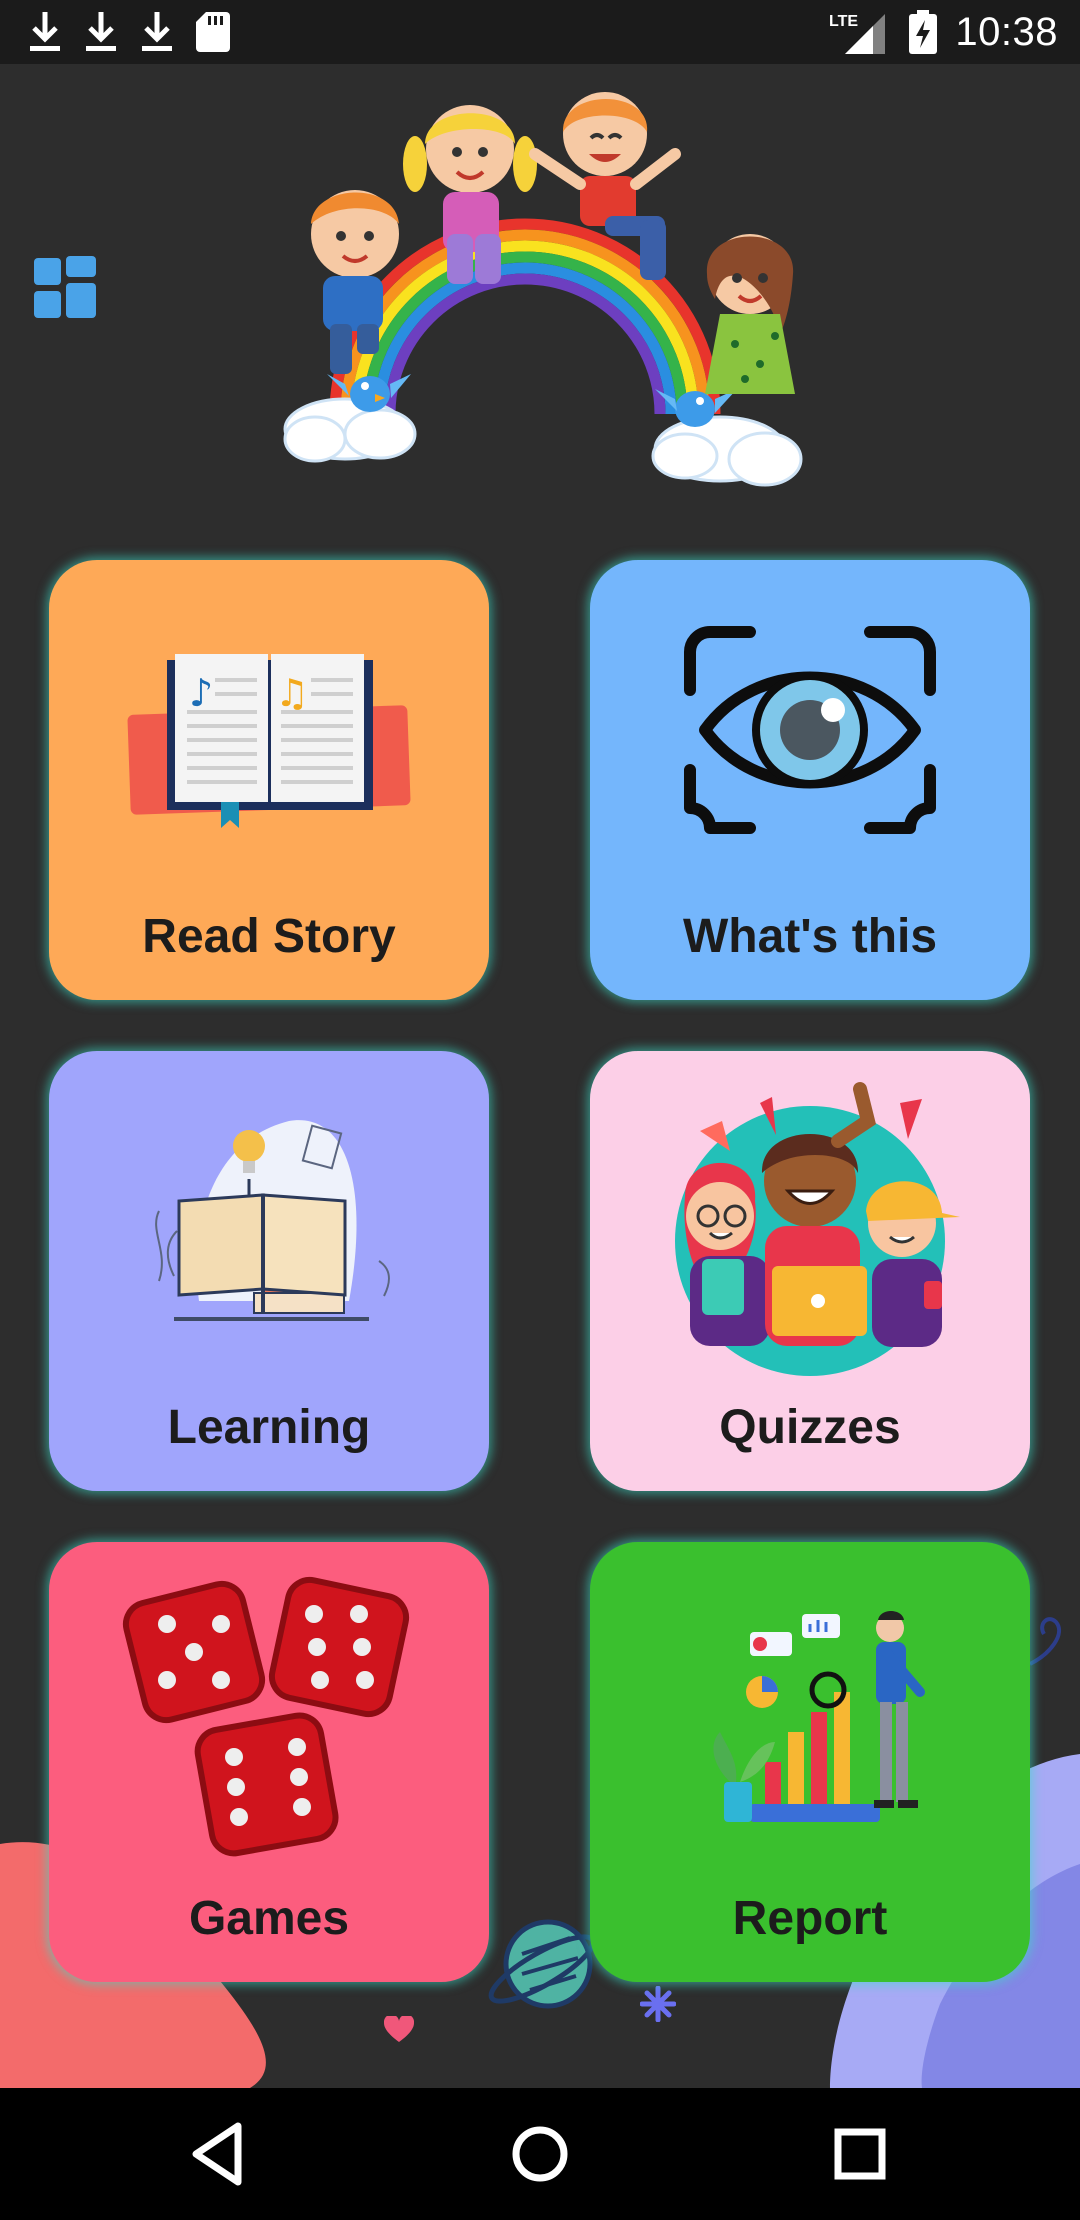 Image resolution: width=1080 pixels, height=2220 pixels. Describe the element at coordinates (543, 289) in the screenshot. I see `kids-on-rainbow-illustration` at that location.